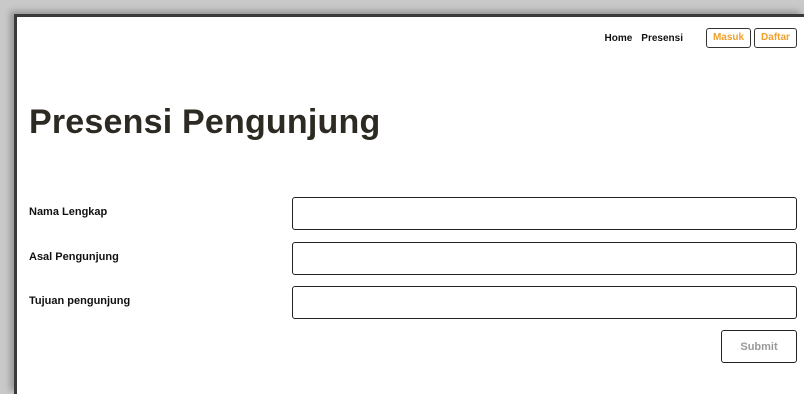 Image resolution: width=804 pixels, height=394 pixels. I want to click on full-name-input, so click(544, 213).